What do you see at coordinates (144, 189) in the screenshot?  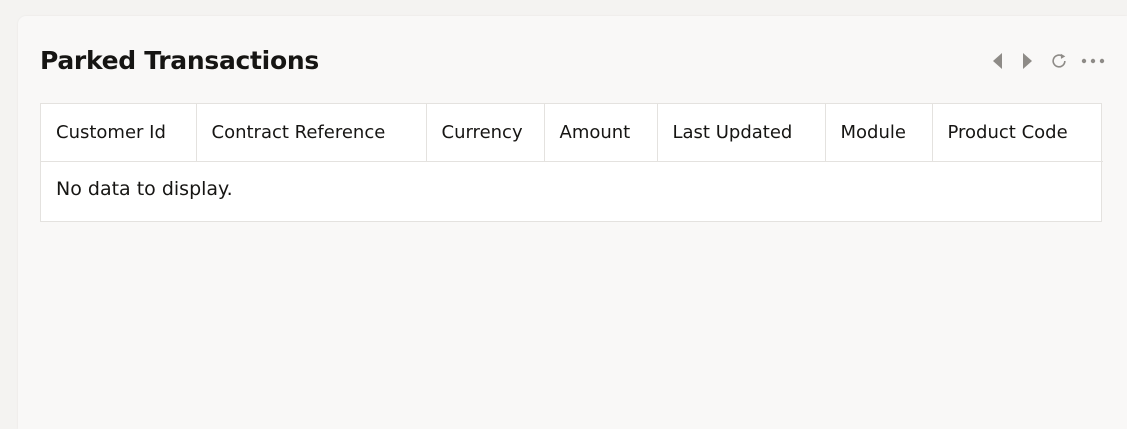 I see `empty-state-message: No data to display.` at bounding box center [144, 189].